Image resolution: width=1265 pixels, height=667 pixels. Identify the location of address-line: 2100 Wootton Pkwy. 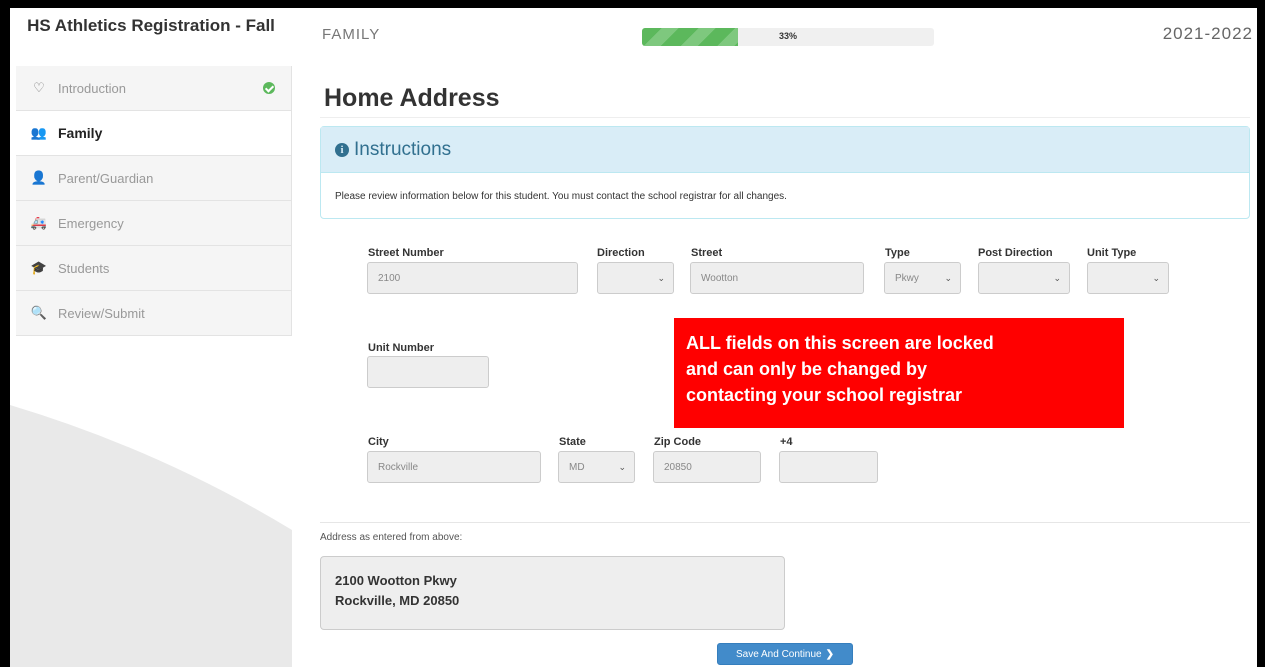
(396, 580).